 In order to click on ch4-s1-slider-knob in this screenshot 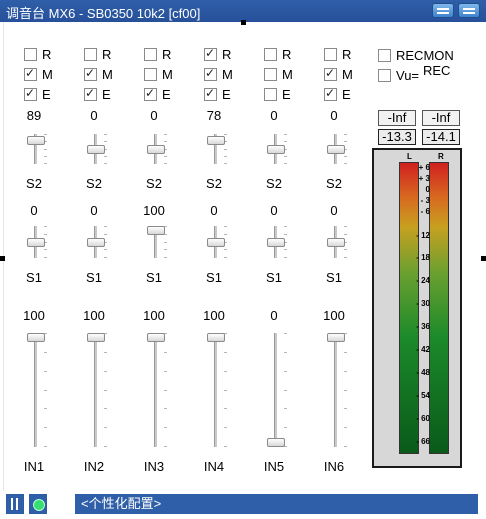, I will do `click(216, 242)`.